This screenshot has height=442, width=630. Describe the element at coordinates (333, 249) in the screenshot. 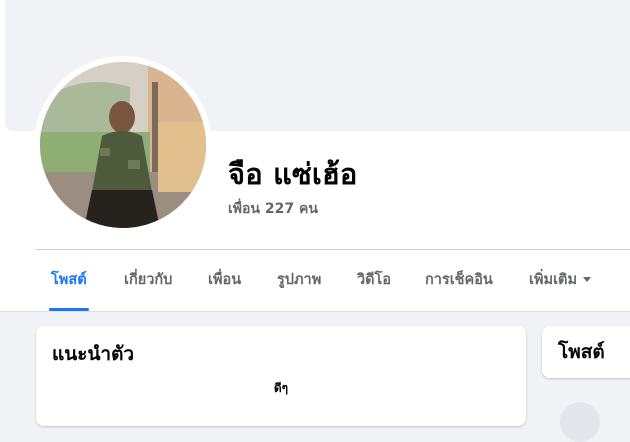

I see `header-divider` at that location.